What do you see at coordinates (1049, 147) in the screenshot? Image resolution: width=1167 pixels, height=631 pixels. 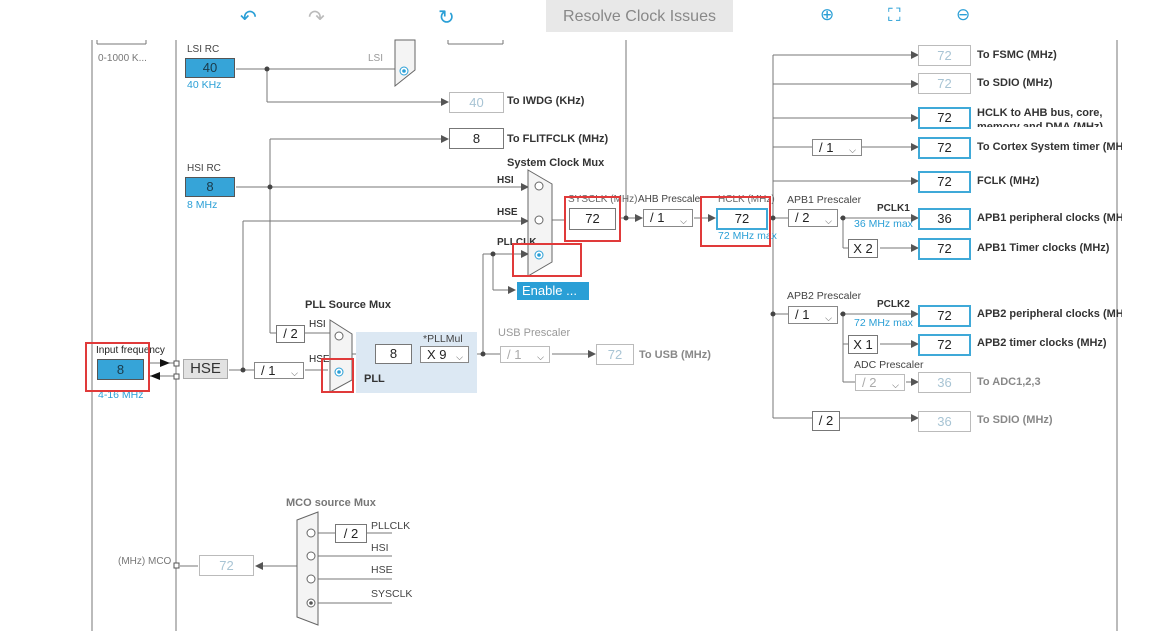 I see `cortex-timer-label: To Cortex System timer (MHz)` at bounding box center [1049, 147].